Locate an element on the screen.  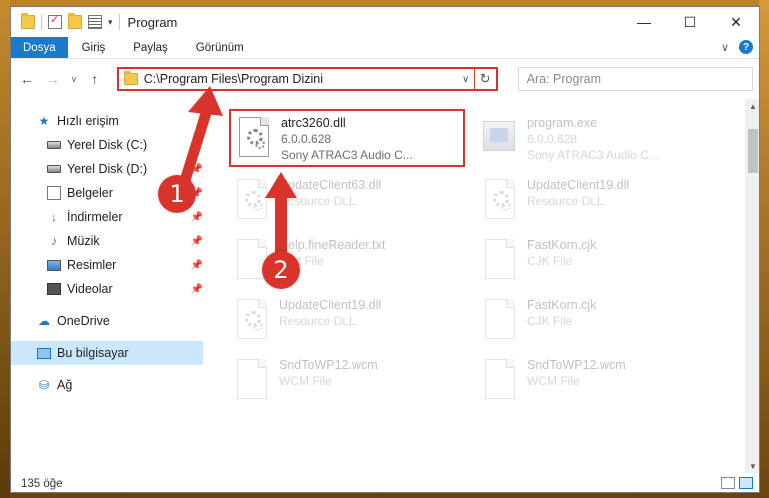
view-details-icon is located at coordinates (95, 22).